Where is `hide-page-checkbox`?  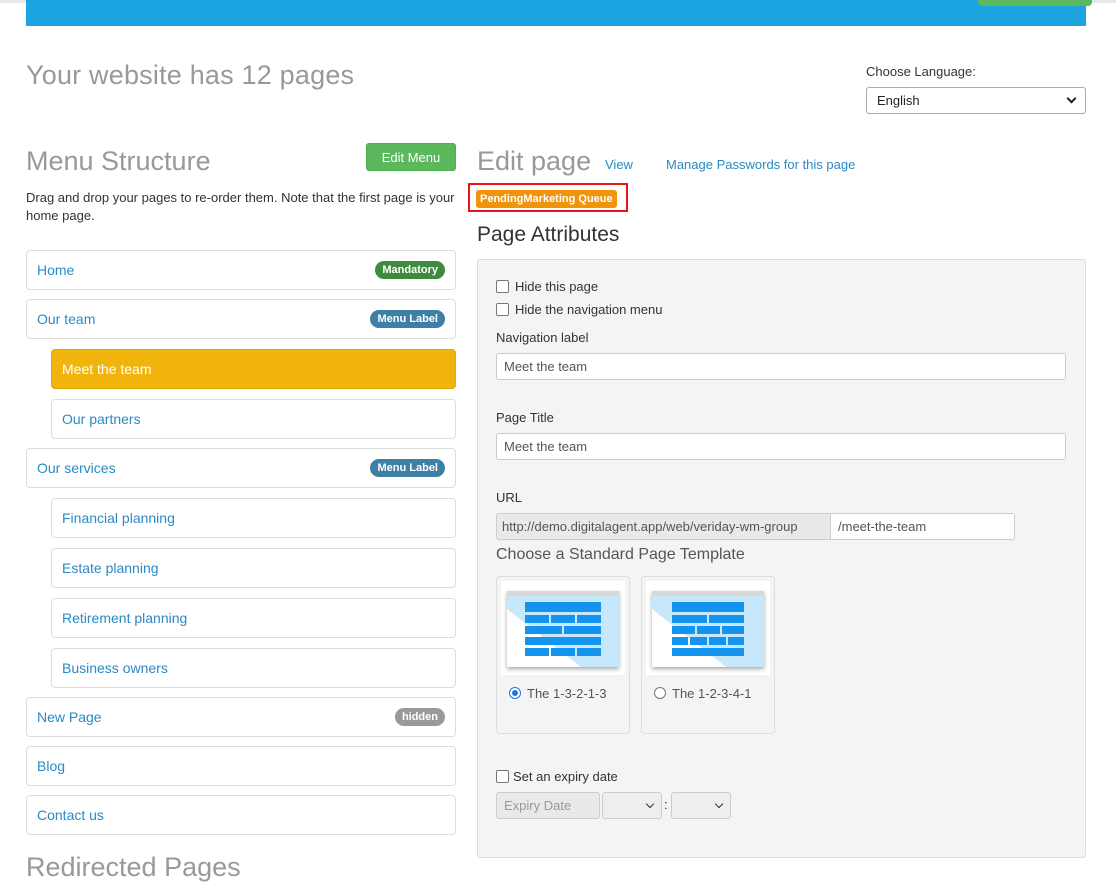
hide-page-checkbox is located at coordinates (502, 286).